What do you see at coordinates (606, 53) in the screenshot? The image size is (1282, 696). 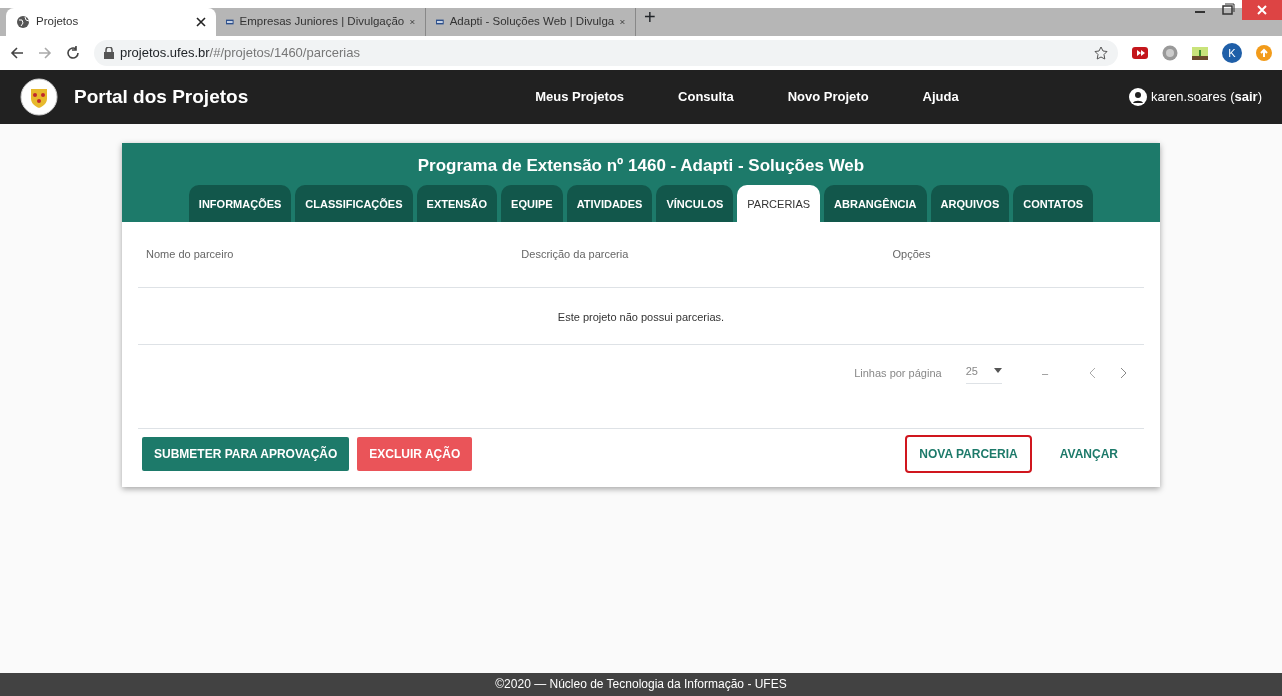 I see `address-bar: projetos.ufes.br/#/projetos/1460/parcerias` at bounding box center [606, 53].